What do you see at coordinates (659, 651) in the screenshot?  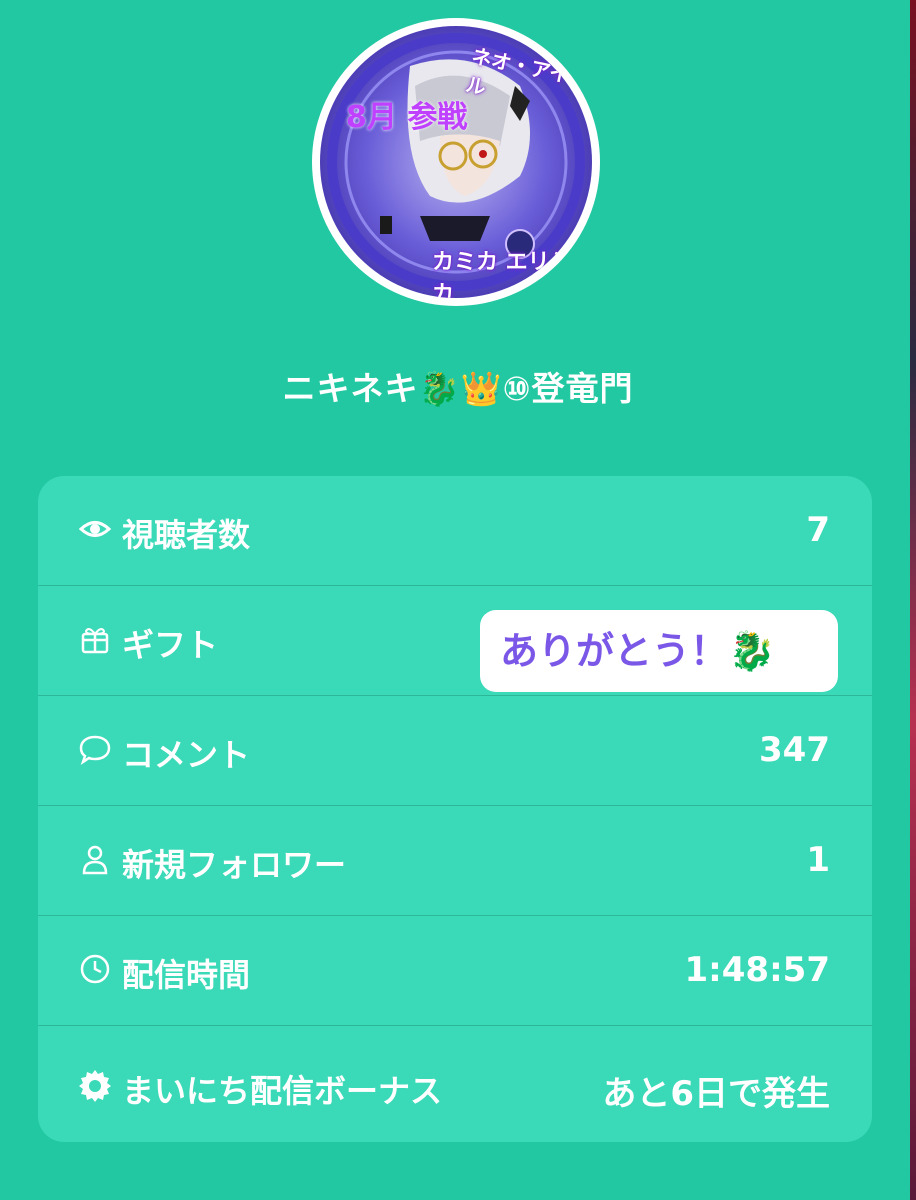 I see `gift-thanks-bubble: ありがとう！🐉` at bounding box center [659, 651].